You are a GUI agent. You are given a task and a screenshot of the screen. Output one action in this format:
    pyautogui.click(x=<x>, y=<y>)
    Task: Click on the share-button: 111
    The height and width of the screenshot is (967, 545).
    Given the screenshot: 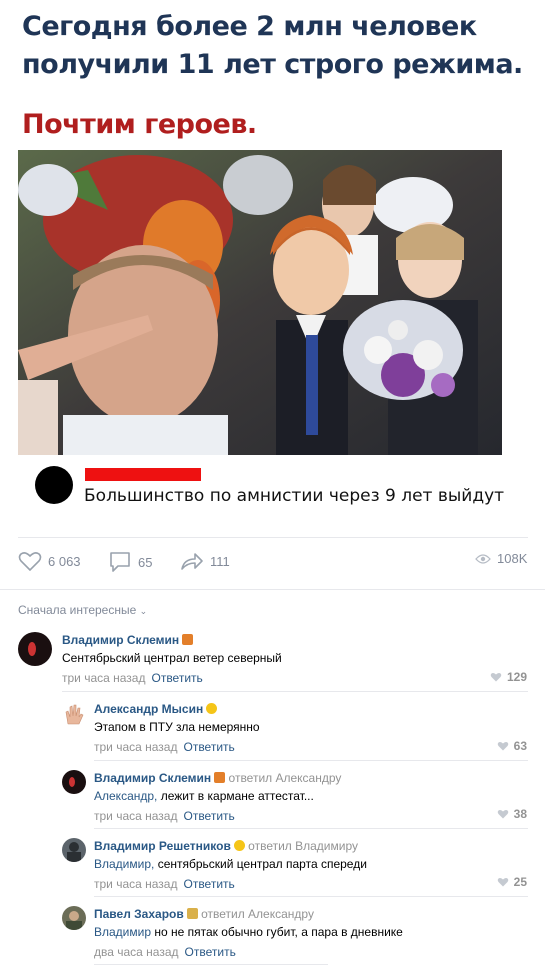 What is the action you would take?
    pyautogui.click(x=205, y=561)
    